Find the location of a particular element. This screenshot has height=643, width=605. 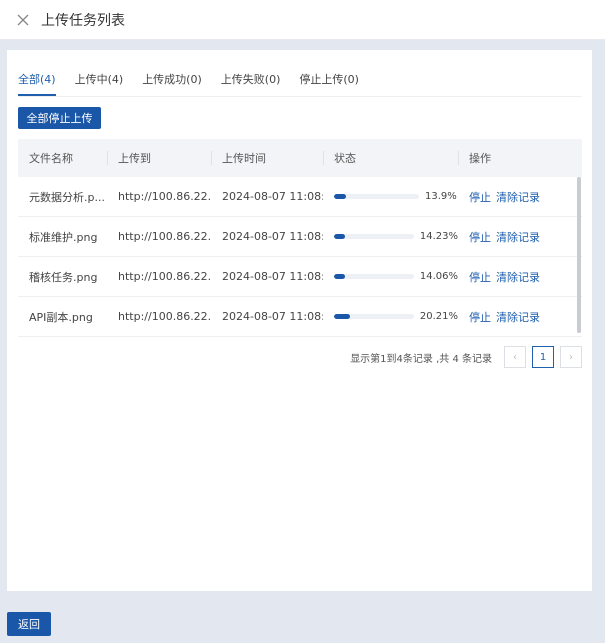

upload-status: 20.21% is located at coordinates (390, 316).